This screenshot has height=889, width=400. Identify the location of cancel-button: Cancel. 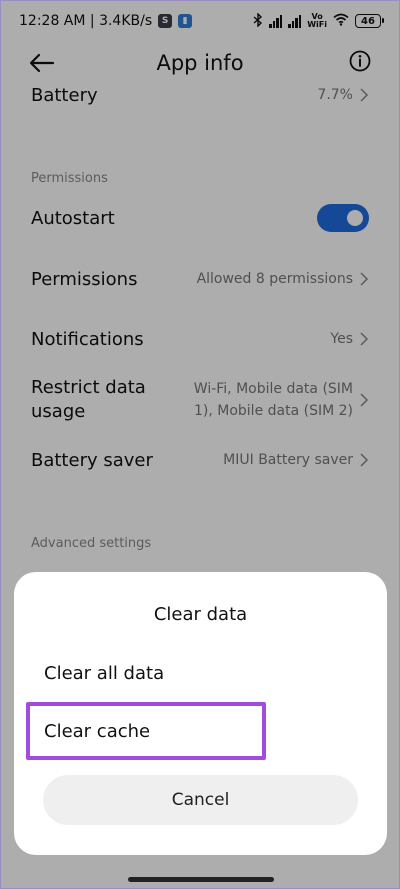
(200, 800).